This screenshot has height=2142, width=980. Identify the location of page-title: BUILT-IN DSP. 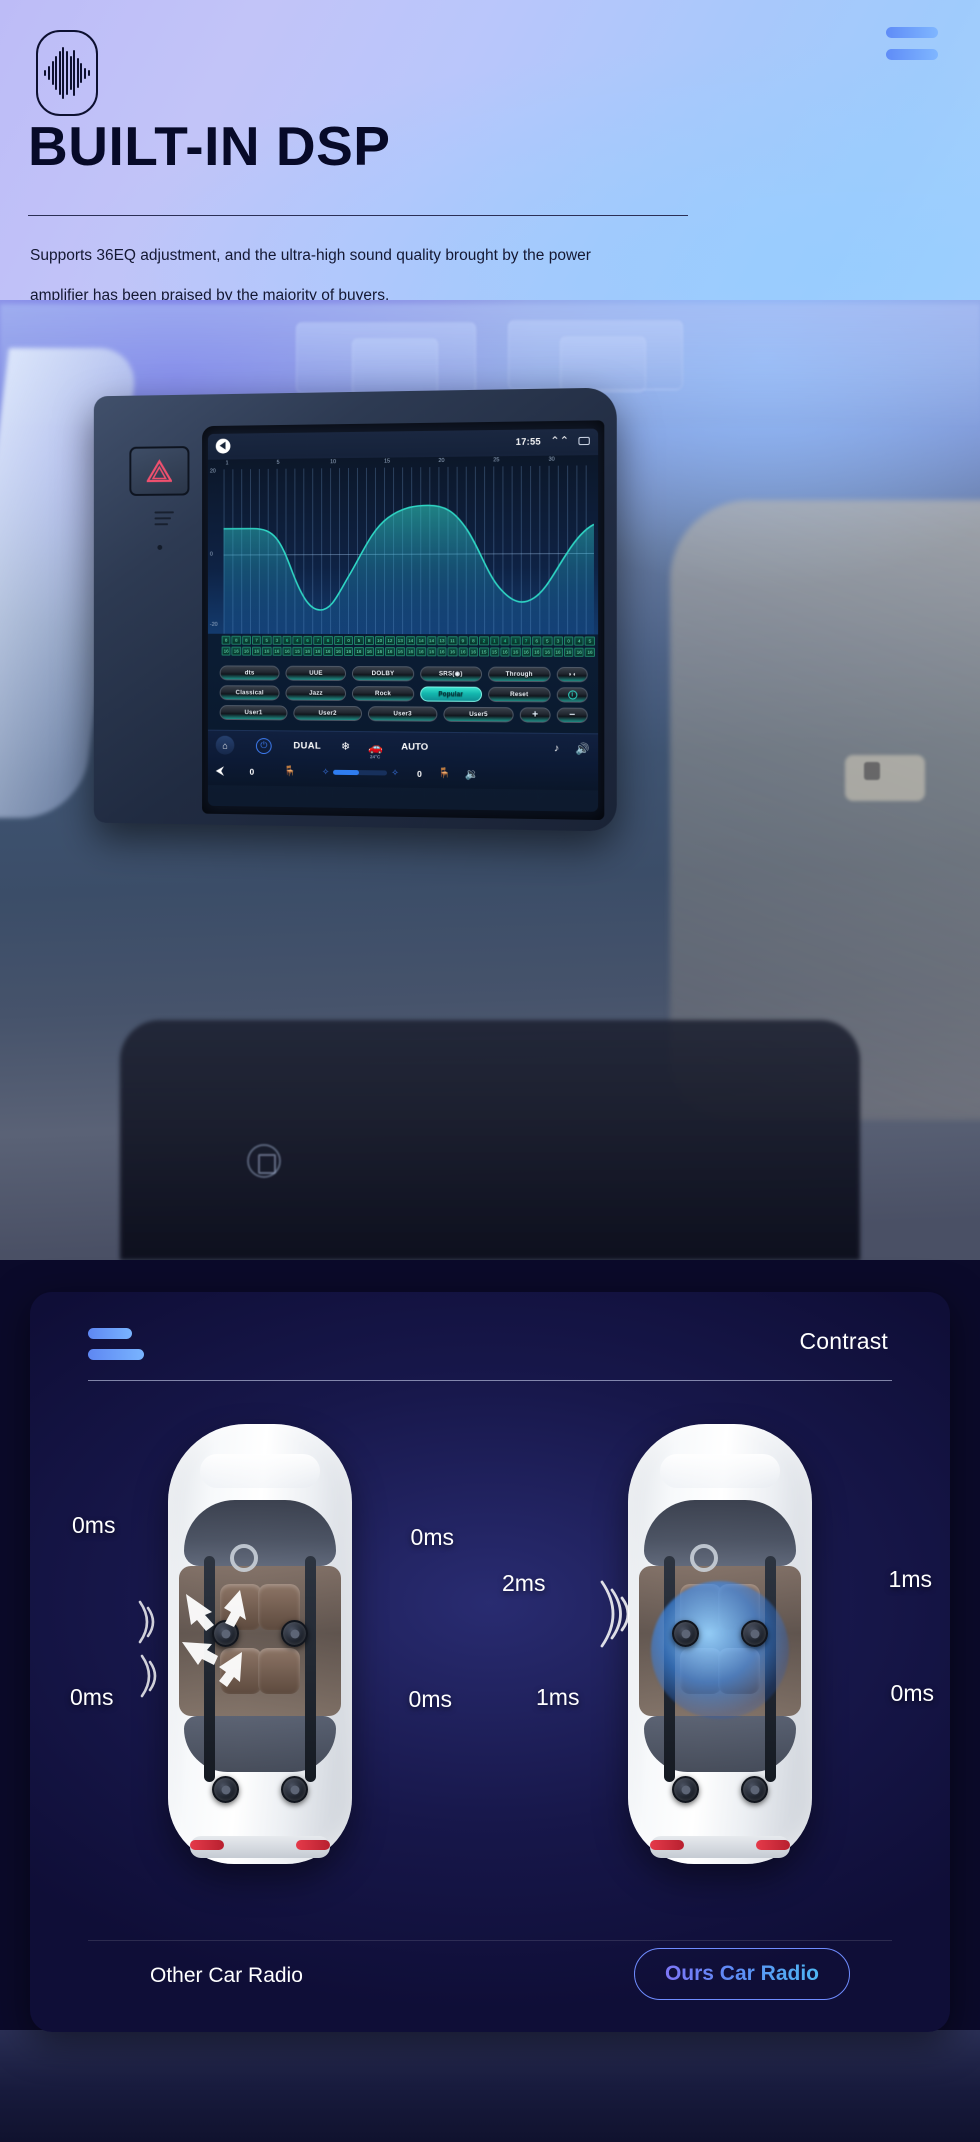
(209, 146).